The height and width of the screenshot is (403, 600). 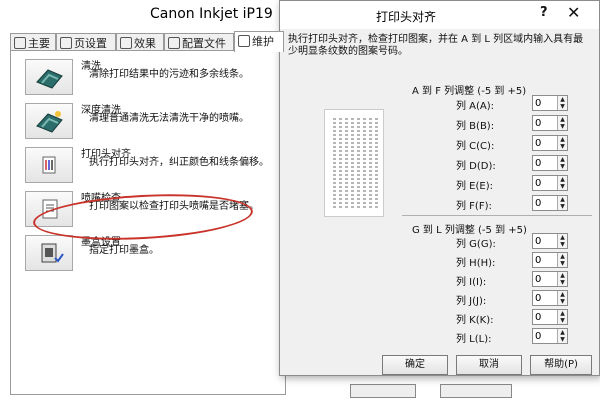 What do you see at coordinates (545, 260) in the screenshot?
I see `column-h-input` at bounding box center [545, 260].